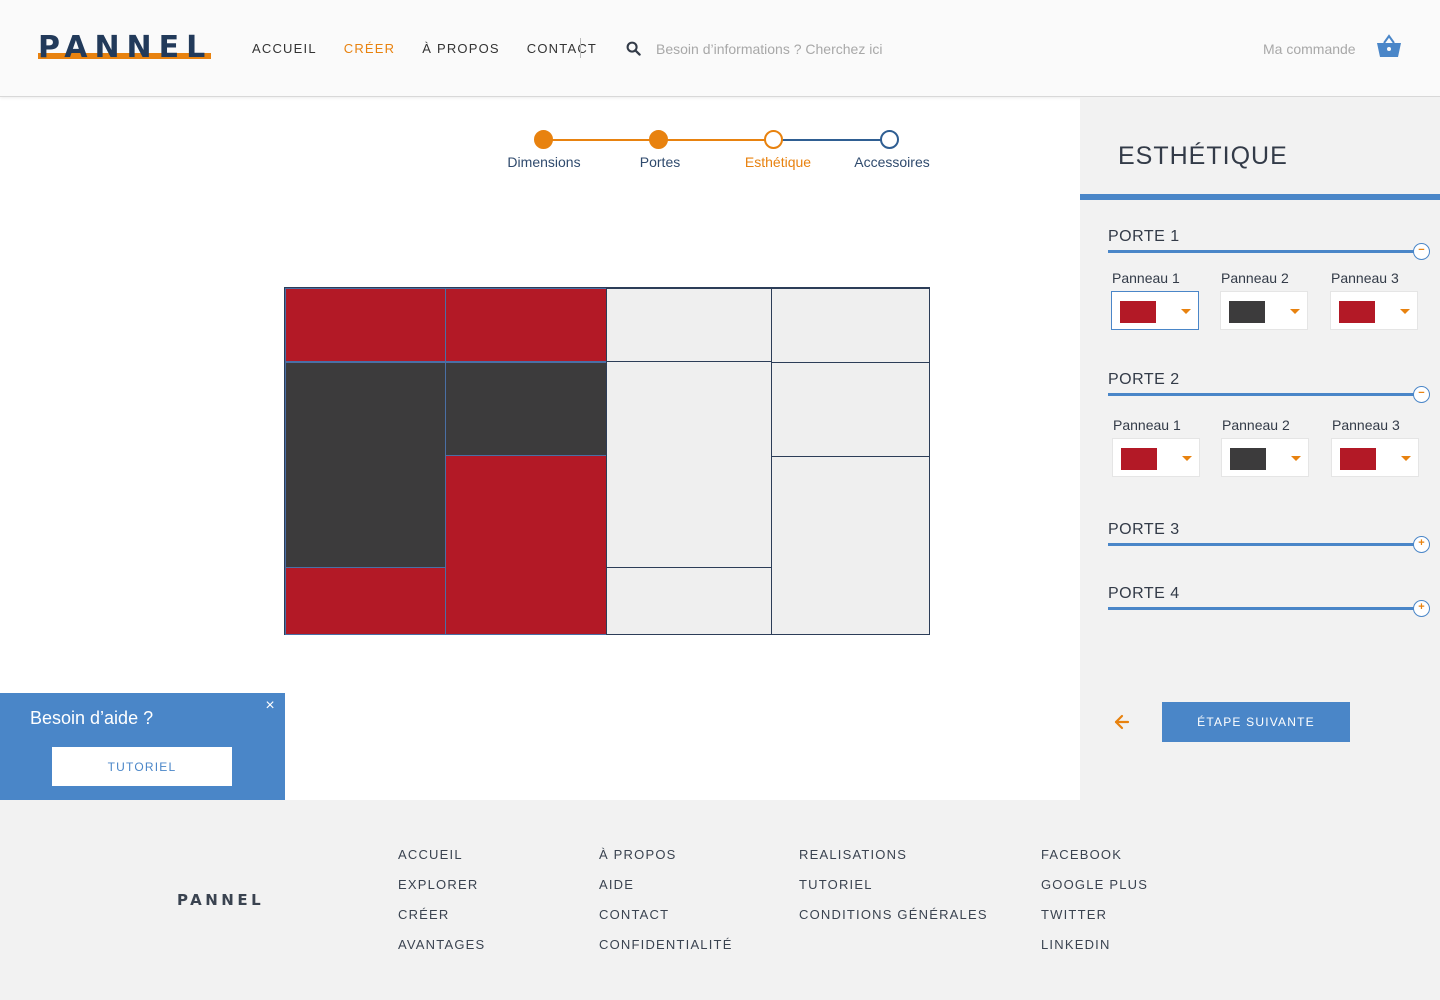 Image resolution: width=1440 pixels, height=1000 pixels. What do you see at coordinates (1260, 197) in the screenshot?
I see `sidebar-title-underline` at bounding box center [1260, 197].